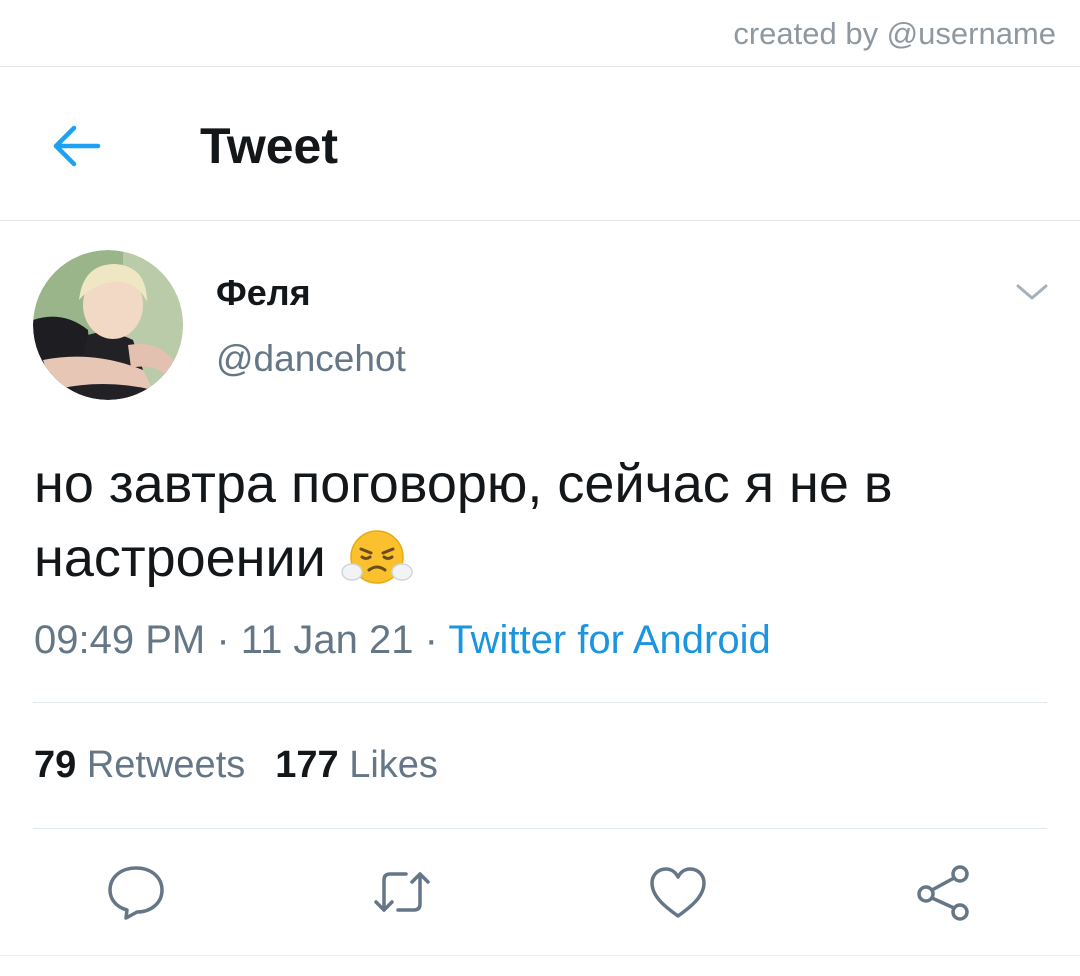  I want to click on retweets-label: Retweets, so click(166, 765).